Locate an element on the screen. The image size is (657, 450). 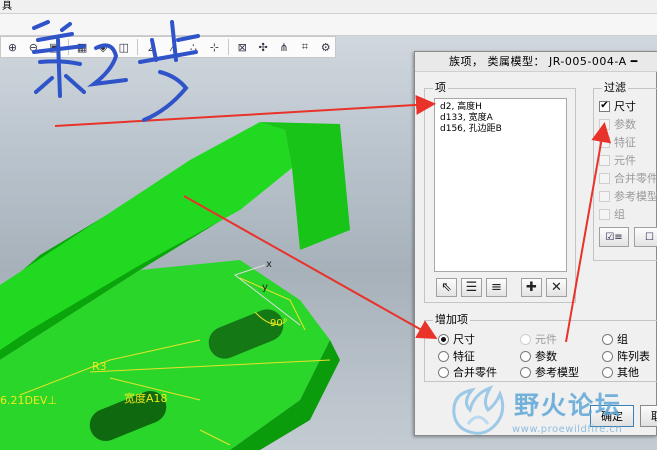
add-option-feature: 特征 is located at coordinates (456, 356).